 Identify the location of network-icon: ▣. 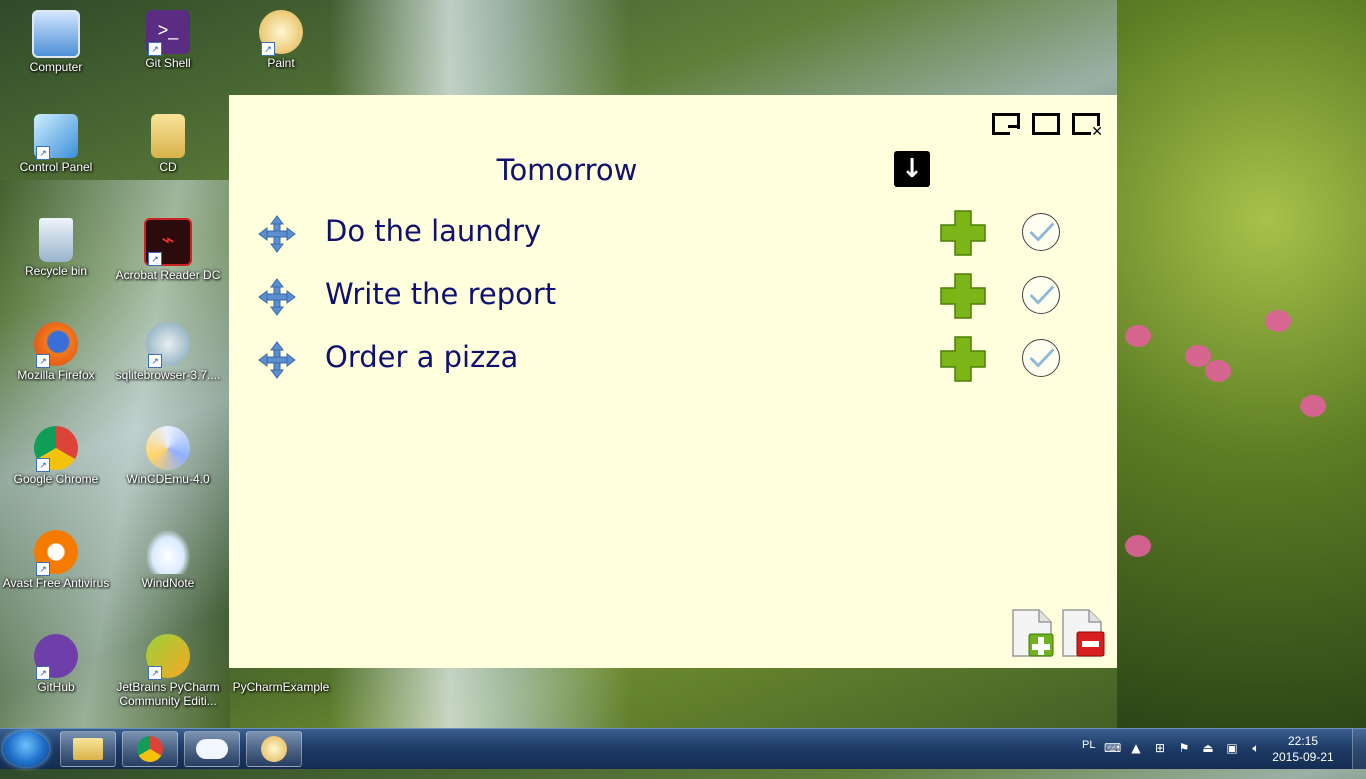
(1232, 748).